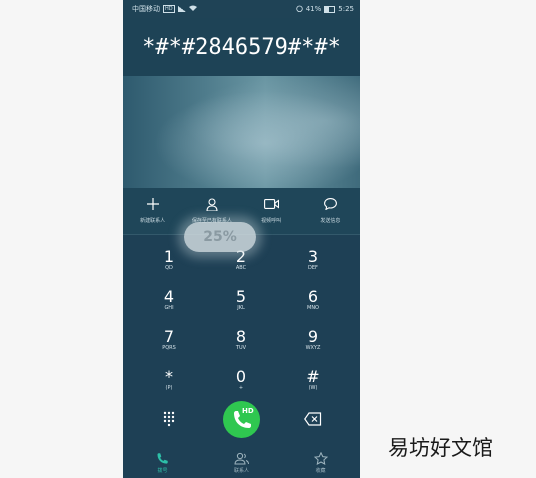 Image resolution: width=536 pixels, height=478 pixels. I want to click on send-message-action: 发送信息, so click(330, 211).